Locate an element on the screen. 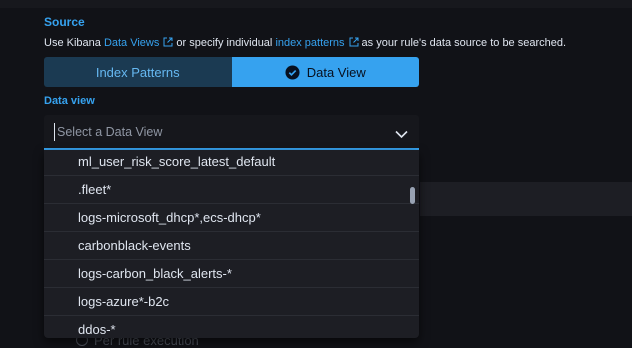 This screenshot has width=632, height=348. list-item: .fleet* is located at coordinates (231, 190).